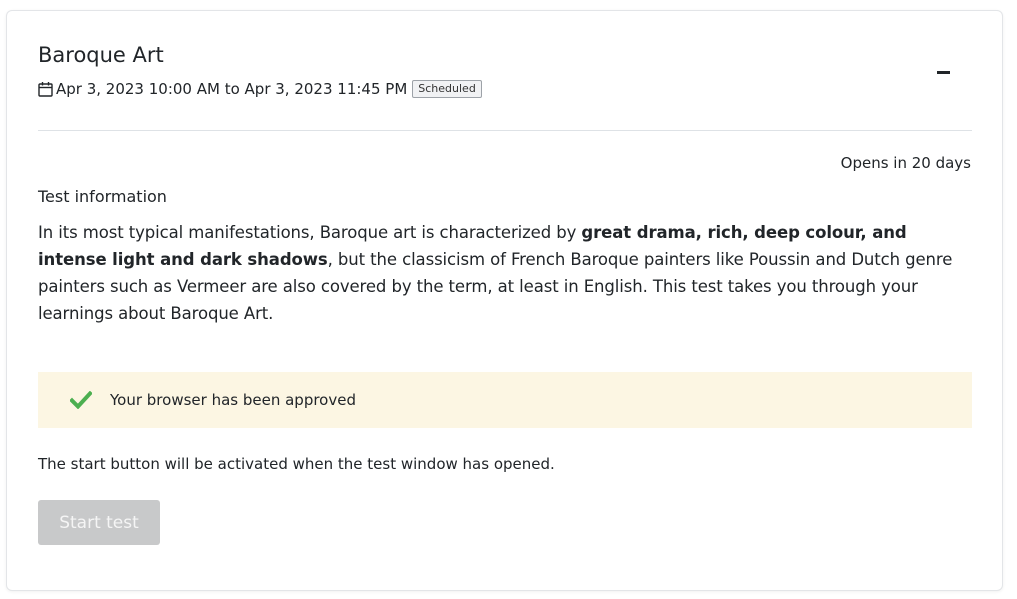 This screenshot has height=599, width=1017. Describe the element at coordinates (447, 89) in the screenshot. I see `status-badge: Scheduled` at that location.